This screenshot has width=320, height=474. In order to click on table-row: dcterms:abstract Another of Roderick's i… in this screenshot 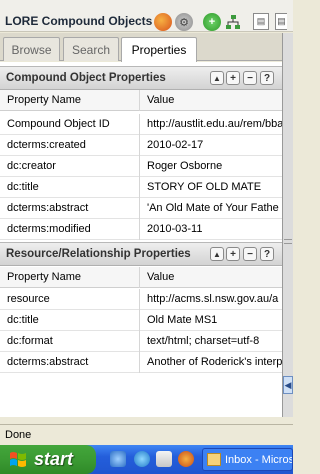, I will do `click(141, 362)`.